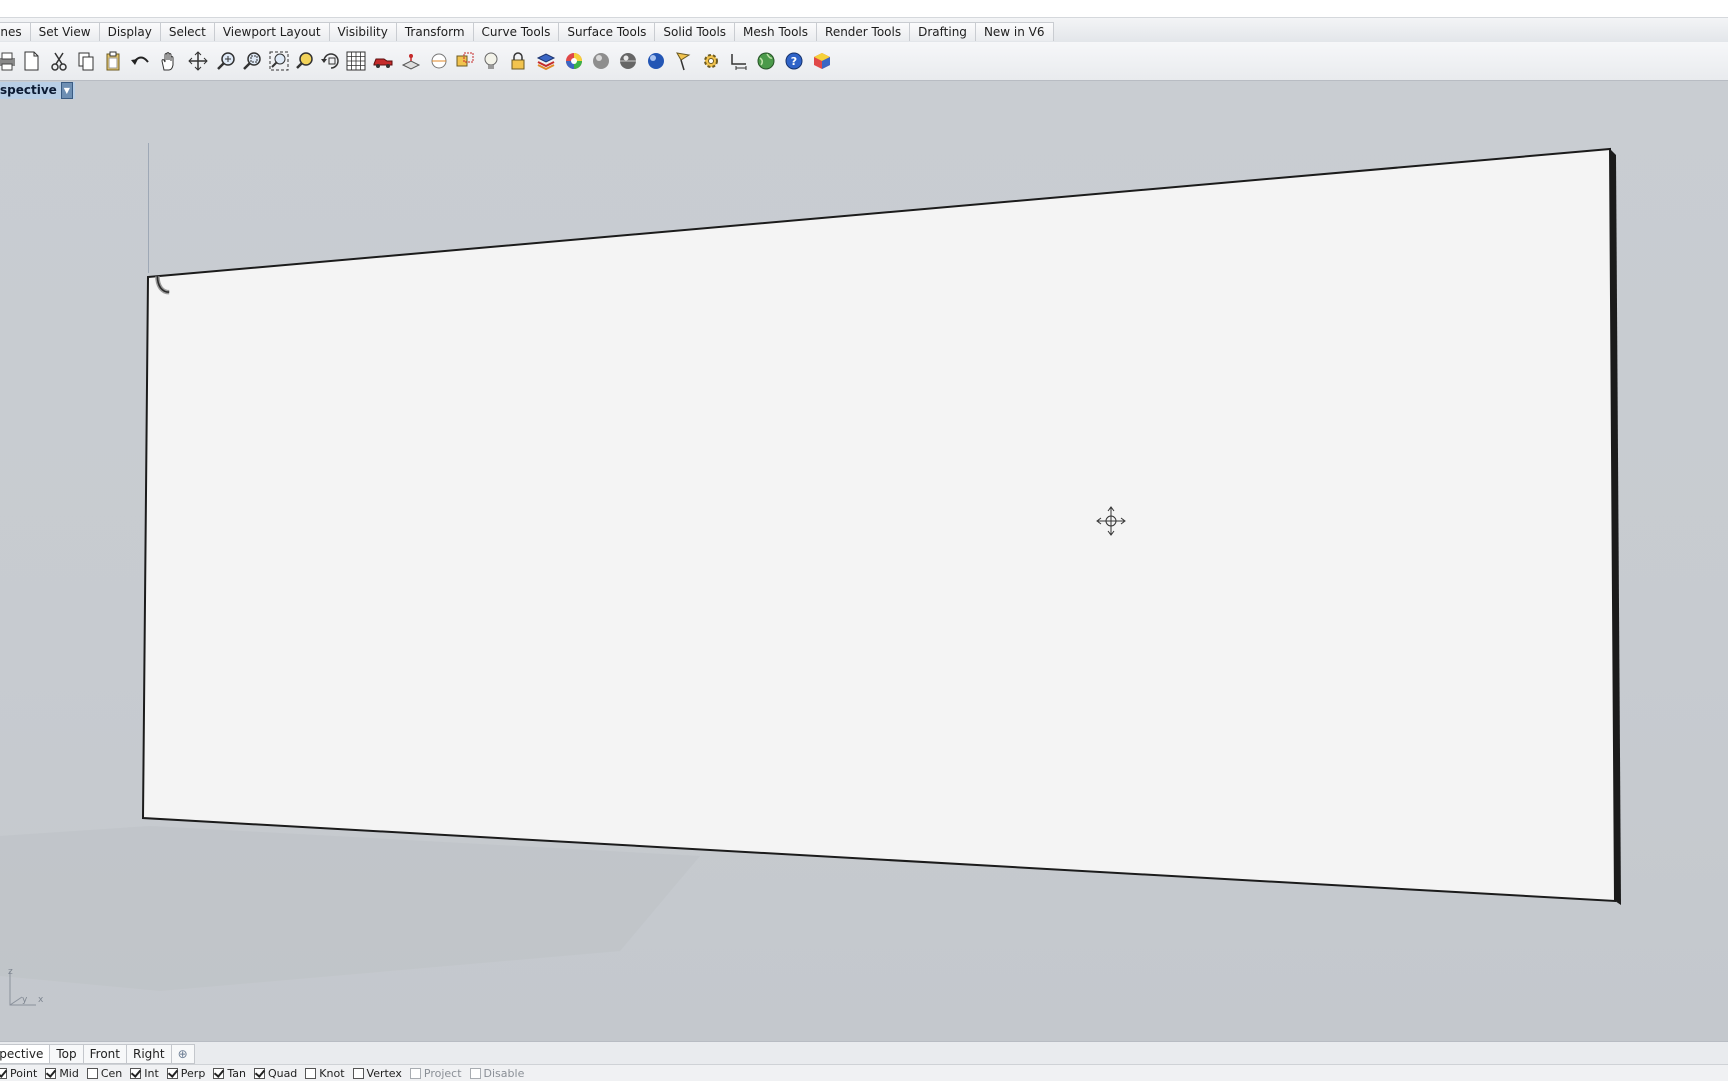 The image size is (1728, 1081). I want to click on circle-icon, so click(439, 61).